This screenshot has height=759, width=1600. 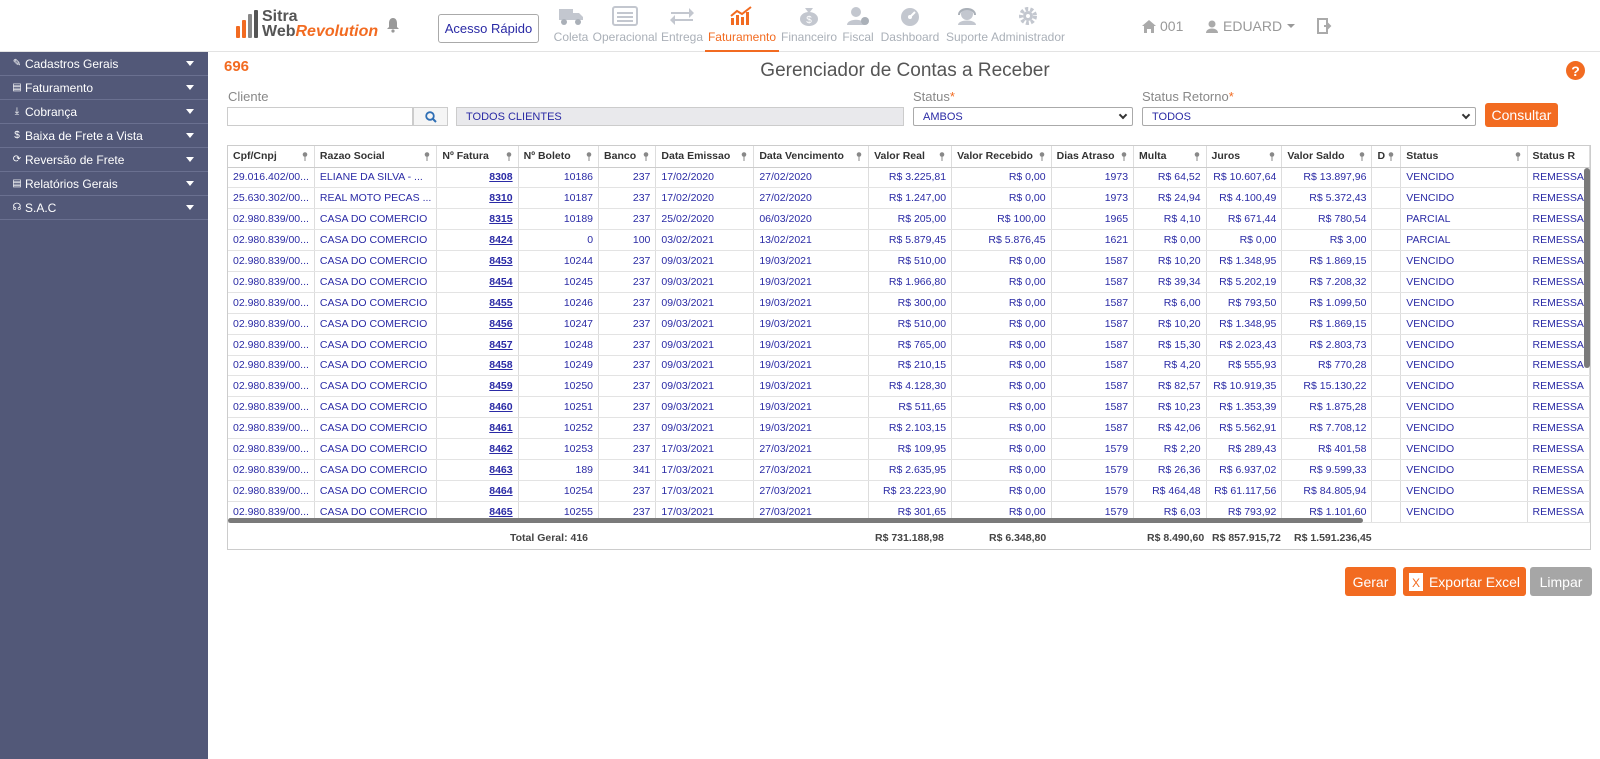 I want to click on table-cell: 19/03/2021, so click(x=811, y=282).